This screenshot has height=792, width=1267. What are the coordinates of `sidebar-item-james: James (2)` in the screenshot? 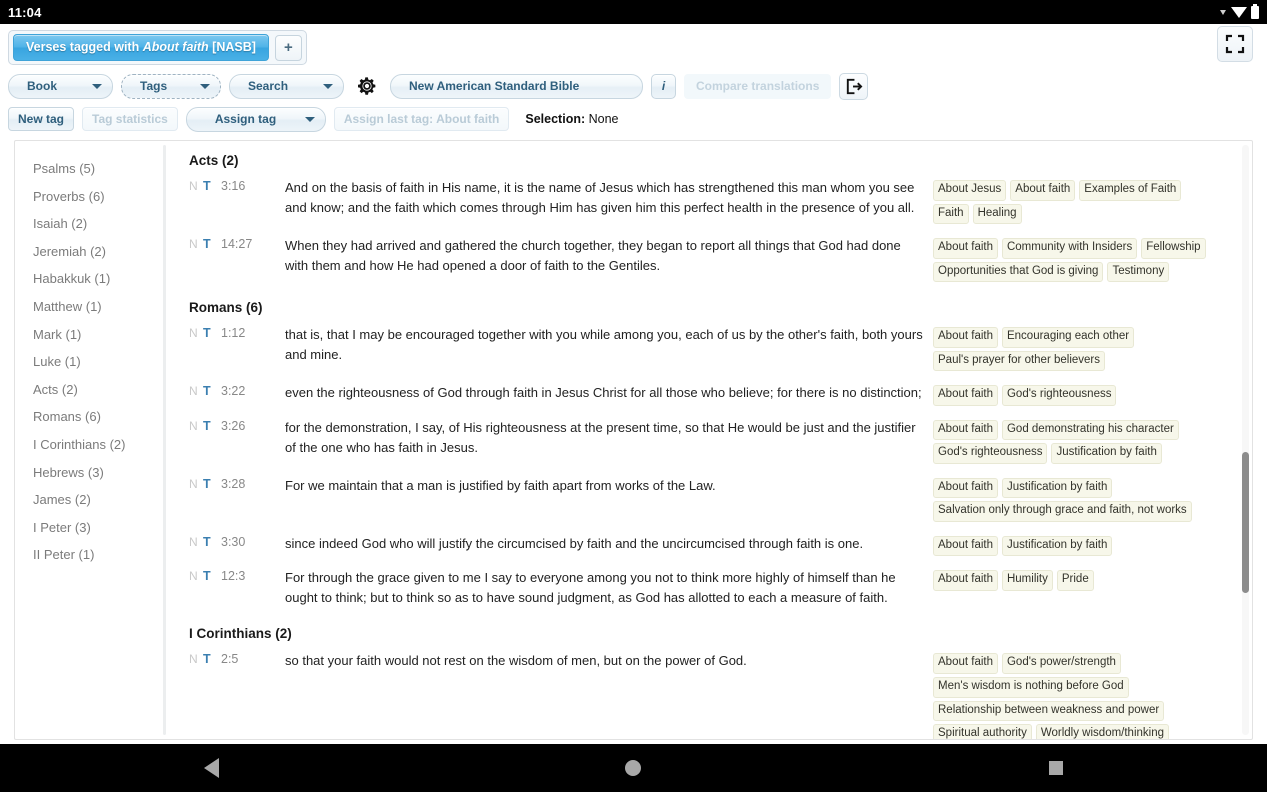 It's located at (88, 500).